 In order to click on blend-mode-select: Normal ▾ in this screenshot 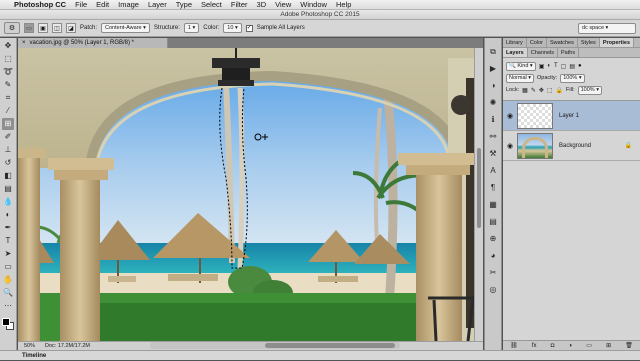, I will do `click(520, 78)`.